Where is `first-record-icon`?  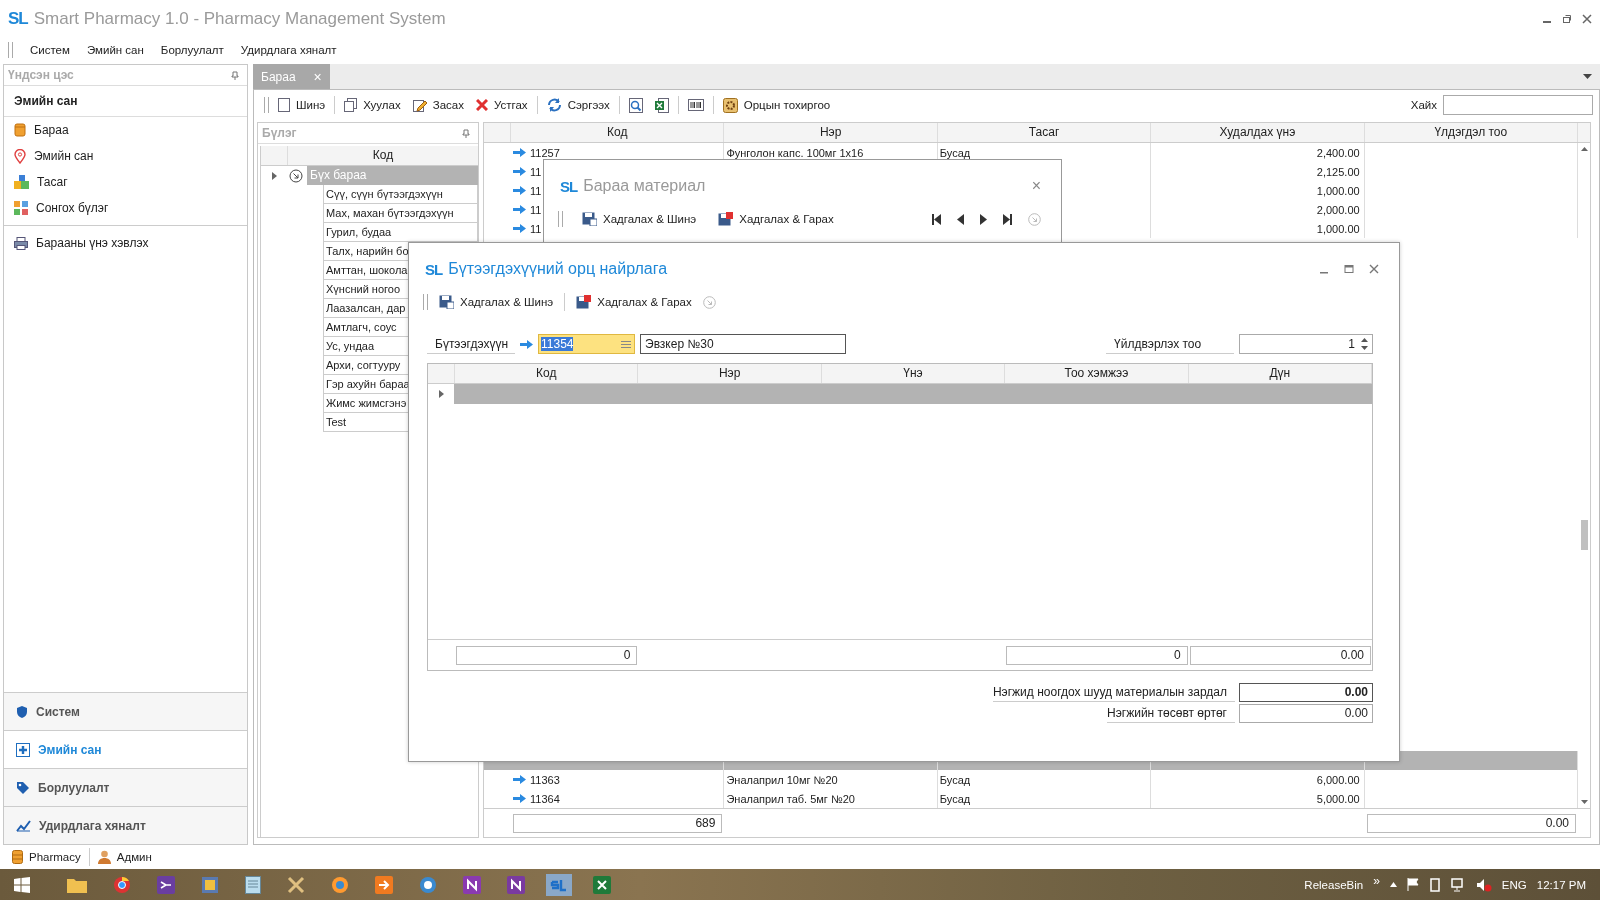
first-record-icon is located at coordinates (936, 219).